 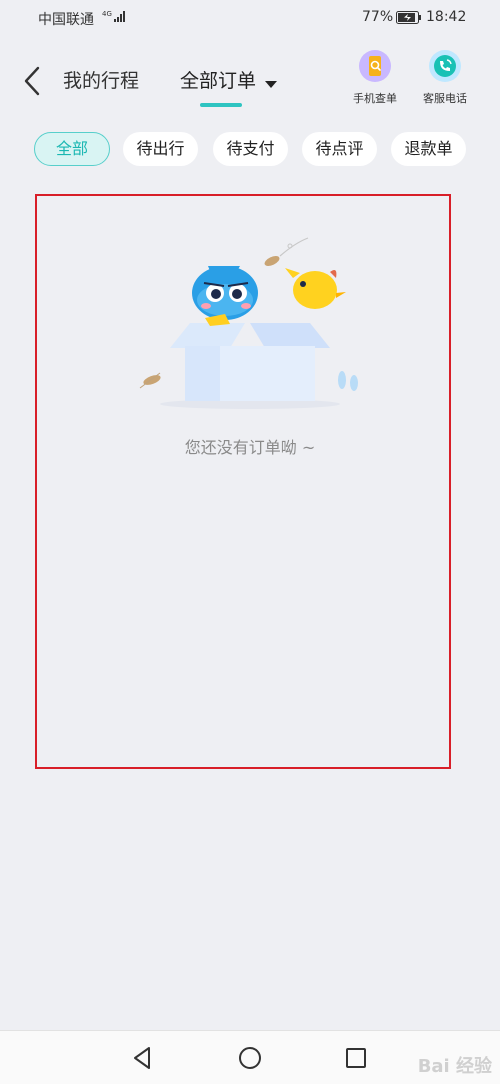 I want to click on nav-recents-button, so click(x=356, y=1058).